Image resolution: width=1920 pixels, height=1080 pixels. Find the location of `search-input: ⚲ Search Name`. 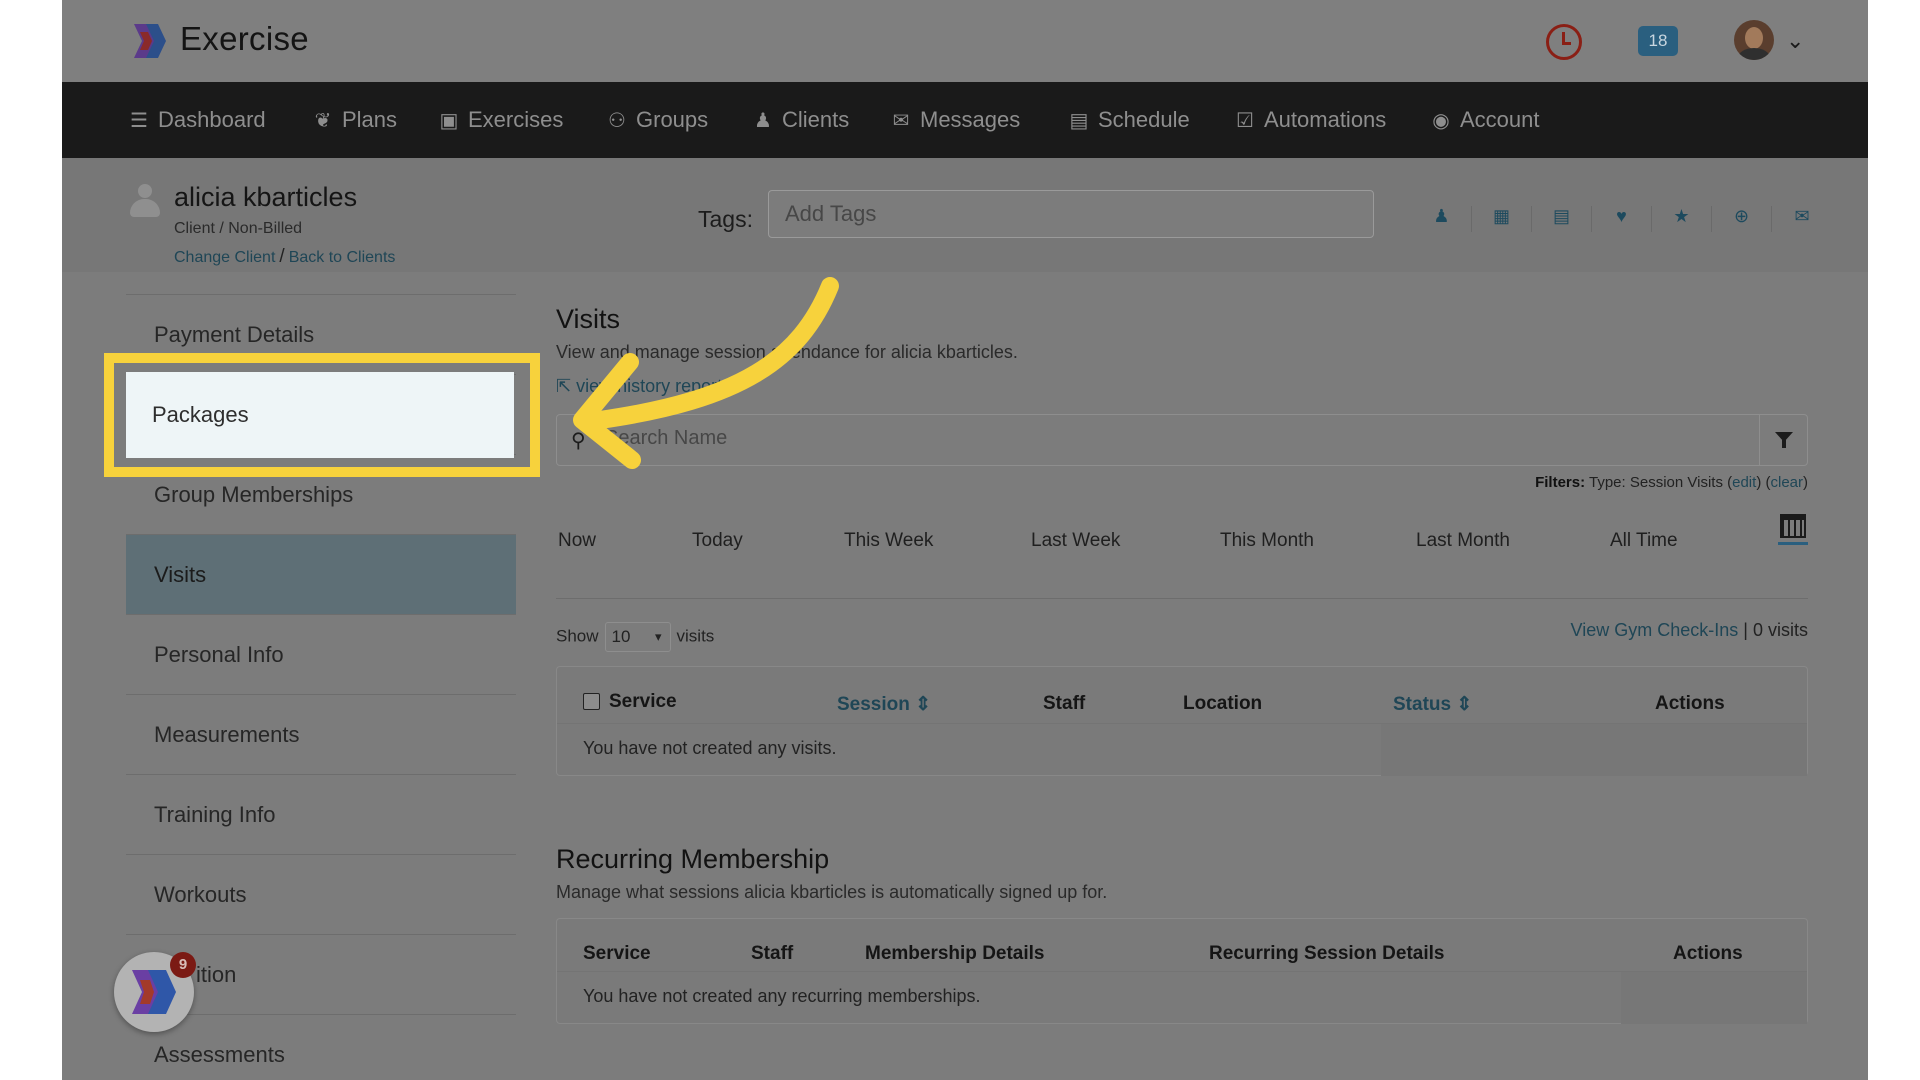

search-input: ⚲ Search Name is located at coordinates (1182, 440).